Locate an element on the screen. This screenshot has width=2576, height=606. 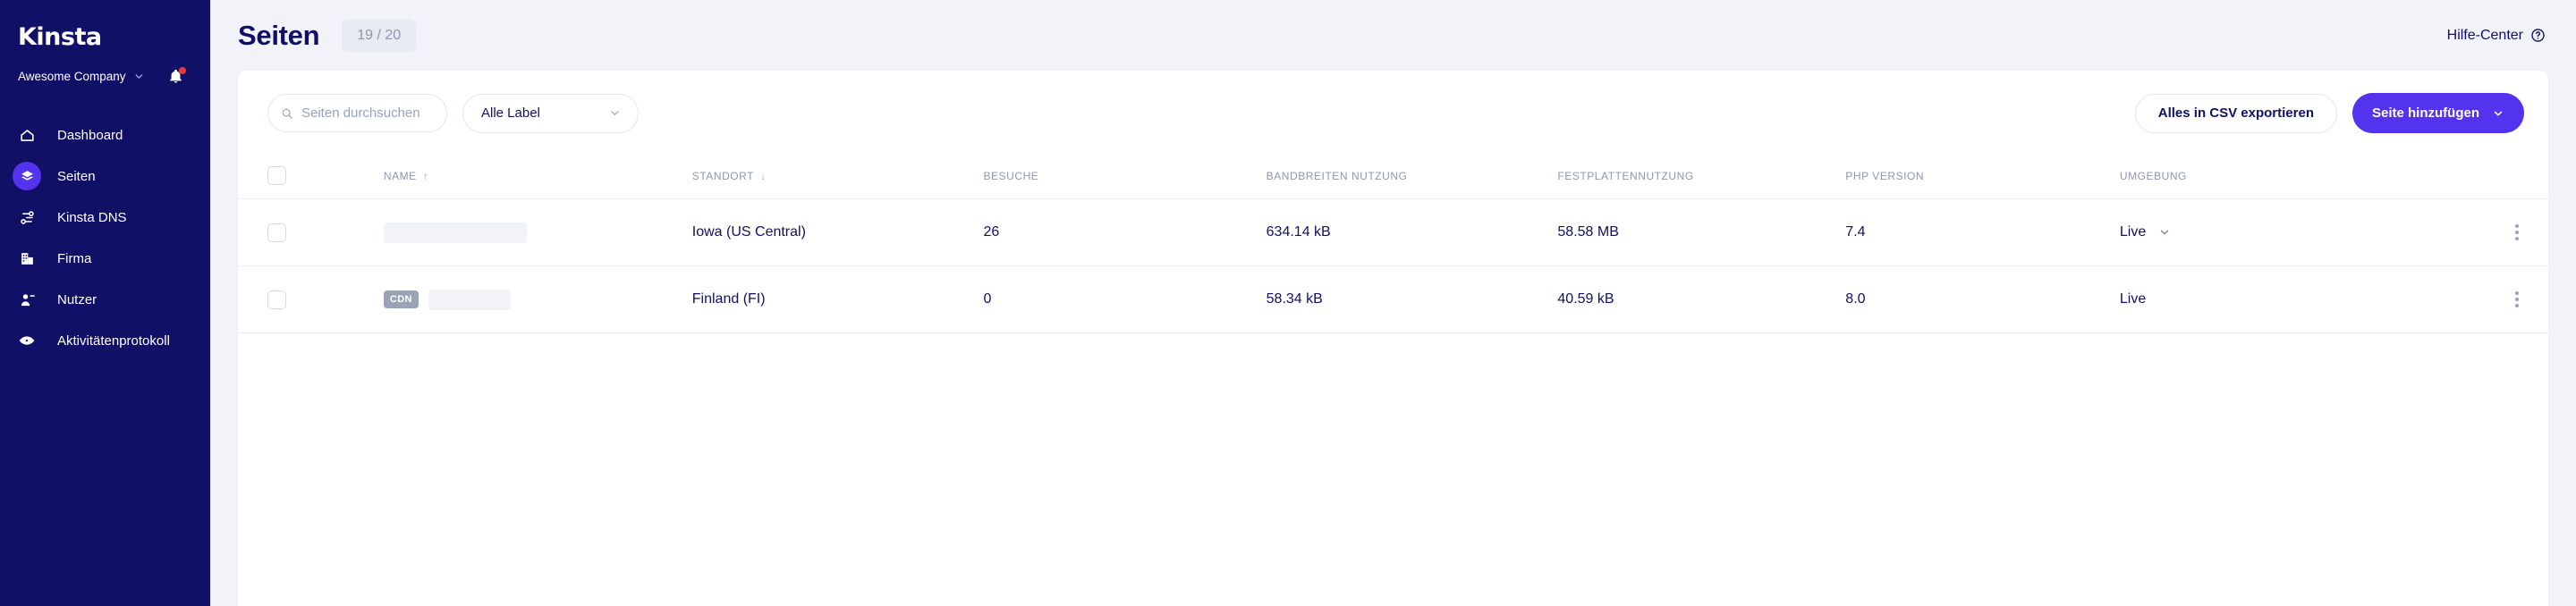
sort-arrow-icon: ↓ is located at coordinates (763, 176).